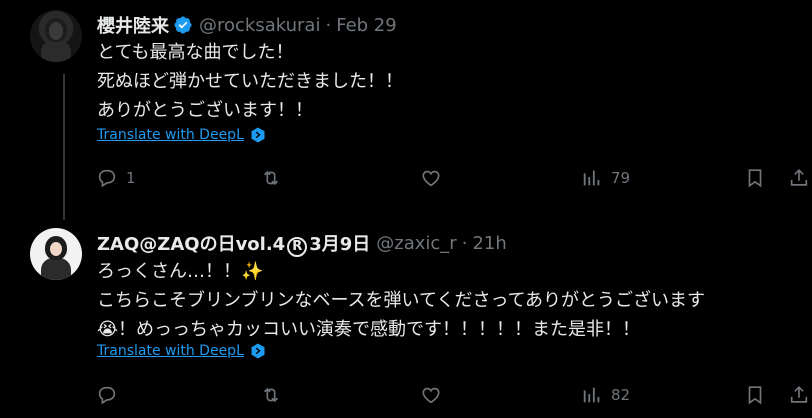  What do you see at coordinates (489, 243) in the screenshot?
I see `timestamp: 21h` at bounding box center [489, 243].